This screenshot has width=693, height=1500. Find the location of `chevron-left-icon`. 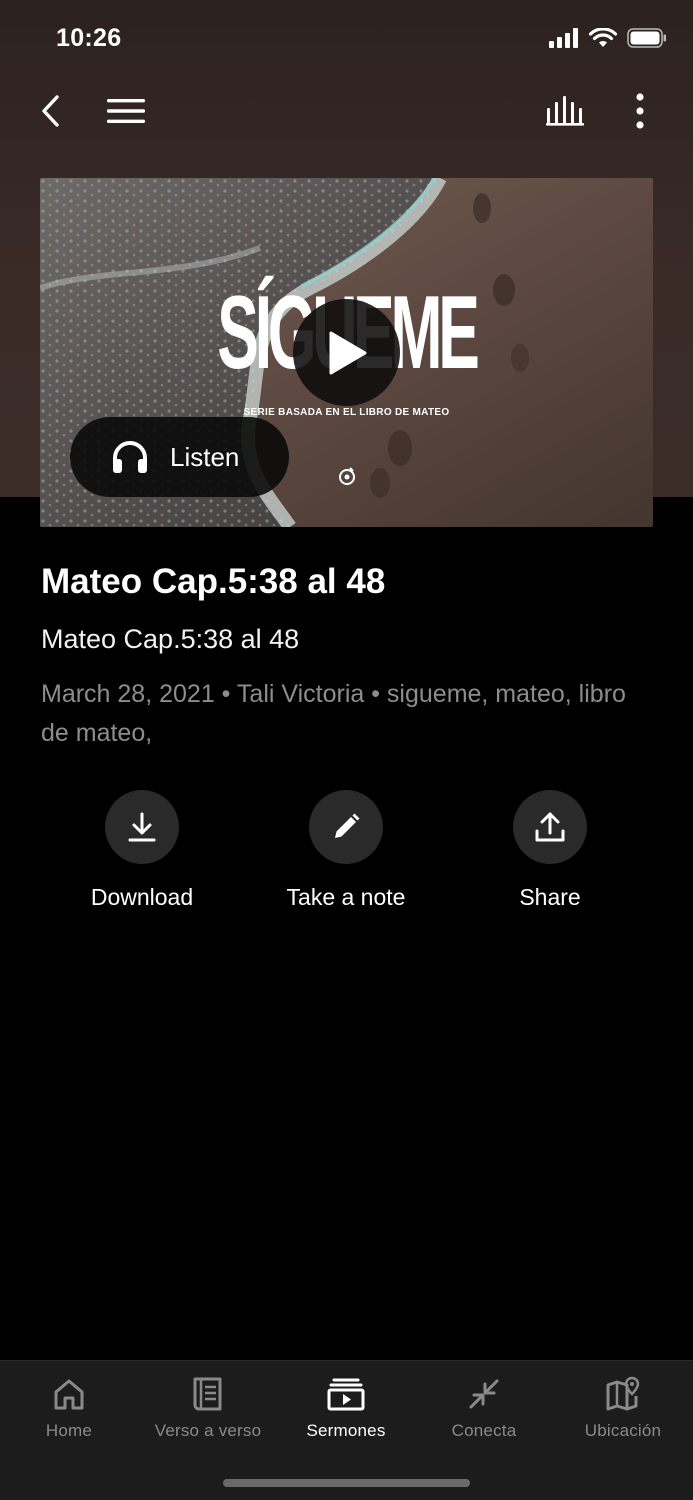

chevron-left-icon is located at coordinates (50, 111).